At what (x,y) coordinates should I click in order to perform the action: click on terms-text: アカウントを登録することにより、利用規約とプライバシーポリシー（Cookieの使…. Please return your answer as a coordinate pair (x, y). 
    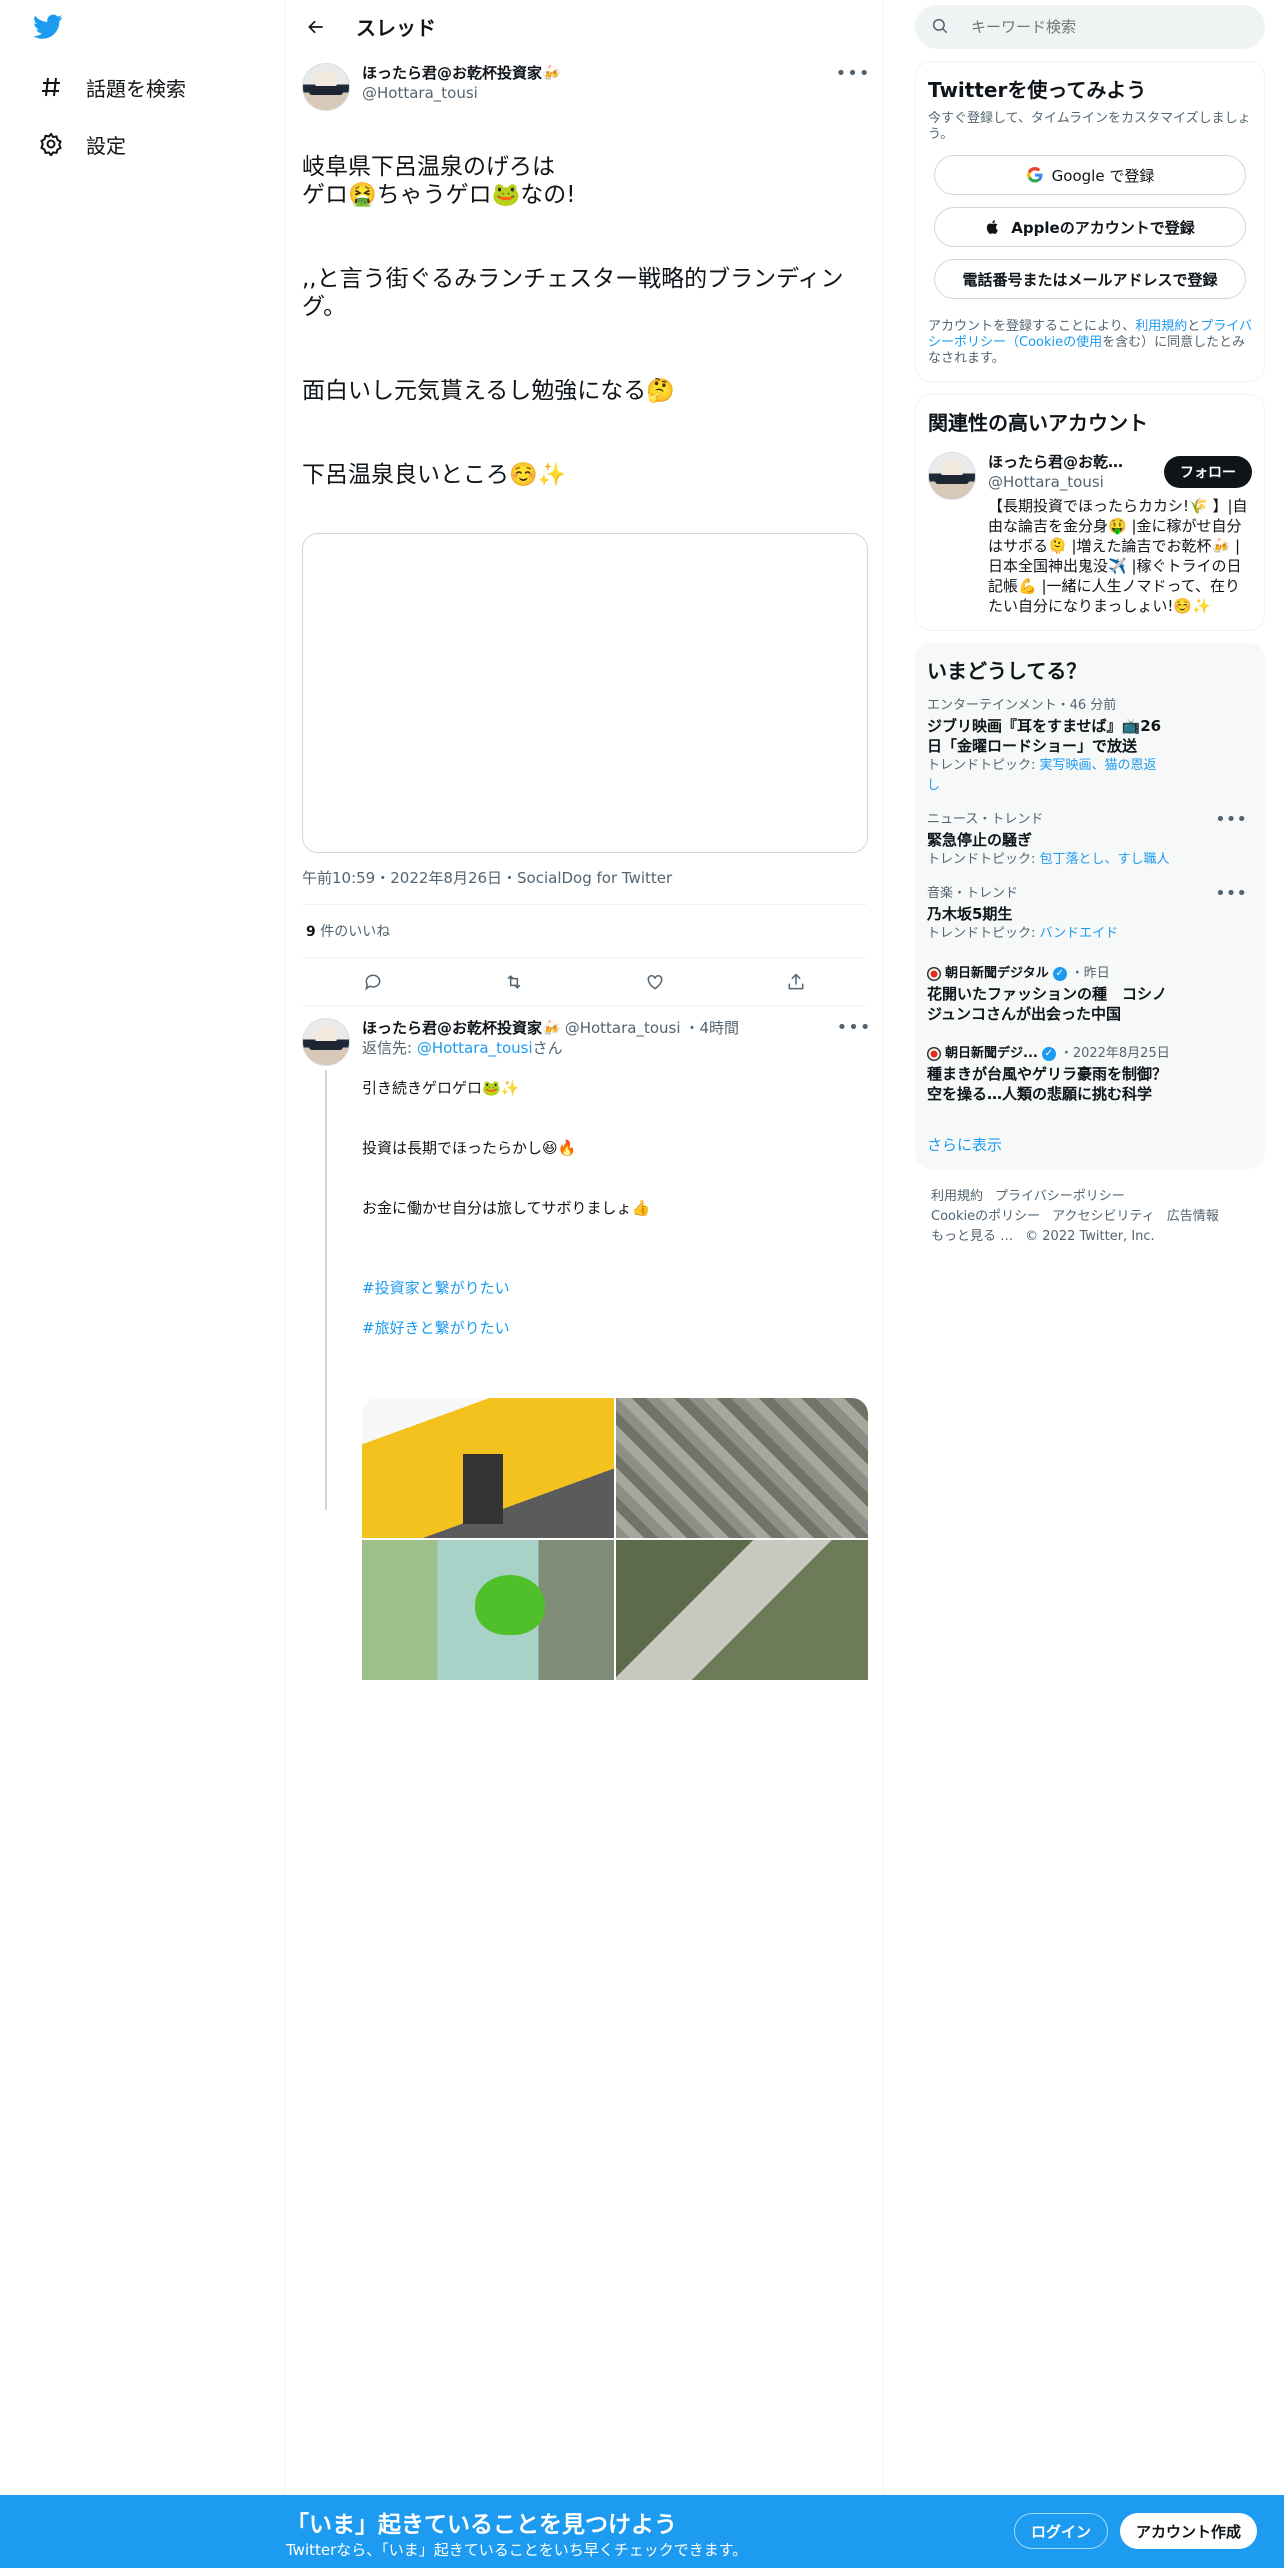
    Looking at the image, I should click on (1090, 343).